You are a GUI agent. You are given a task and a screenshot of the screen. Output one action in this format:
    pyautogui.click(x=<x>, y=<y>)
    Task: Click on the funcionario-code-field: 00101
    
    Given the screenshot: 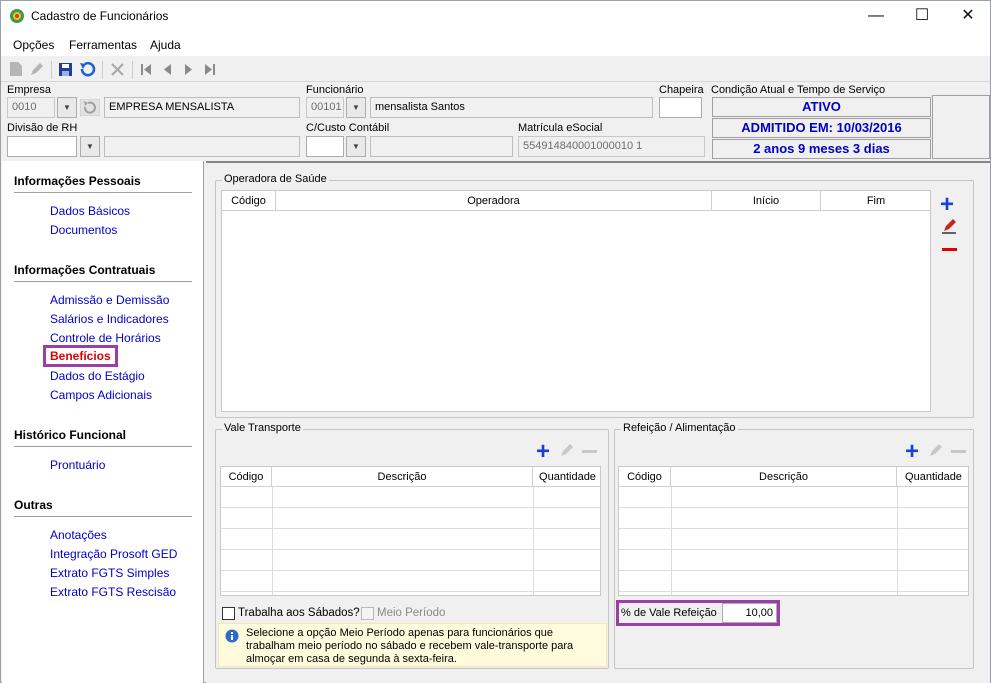 What is the action you would take?
    pyautogui.click(x=325, y=107)
    